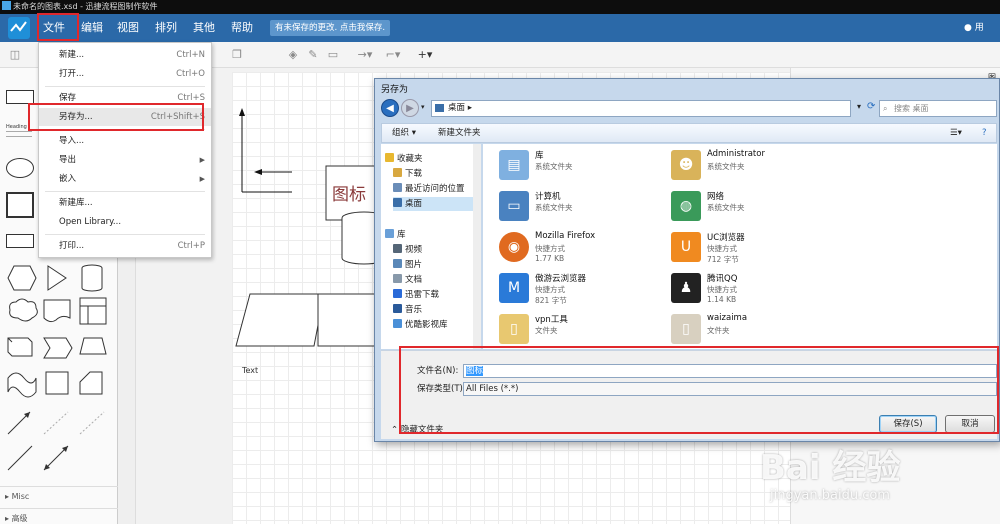 Image resolution: width=1000 pixels, height=524 pixels. I want to click on nav-item-libraries: 库, so click(432, 235).